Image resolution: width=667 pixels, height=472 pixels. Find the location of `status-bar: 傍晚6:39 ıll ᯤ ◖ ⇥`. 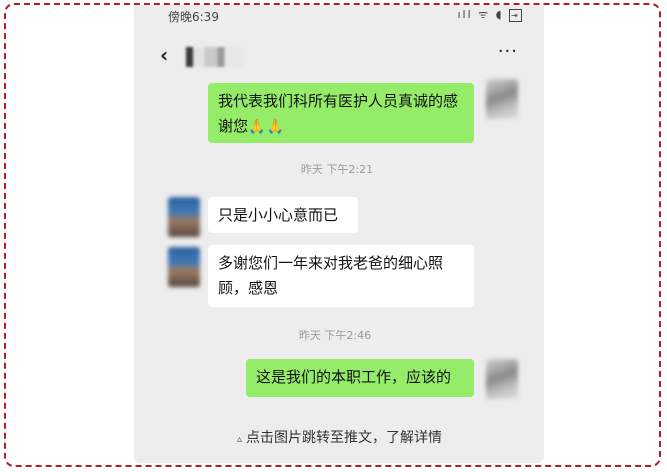

status-bar: 傍晚6:39 ıll ᯤ ◖ ⇥ is located at coordinates (339, 16).